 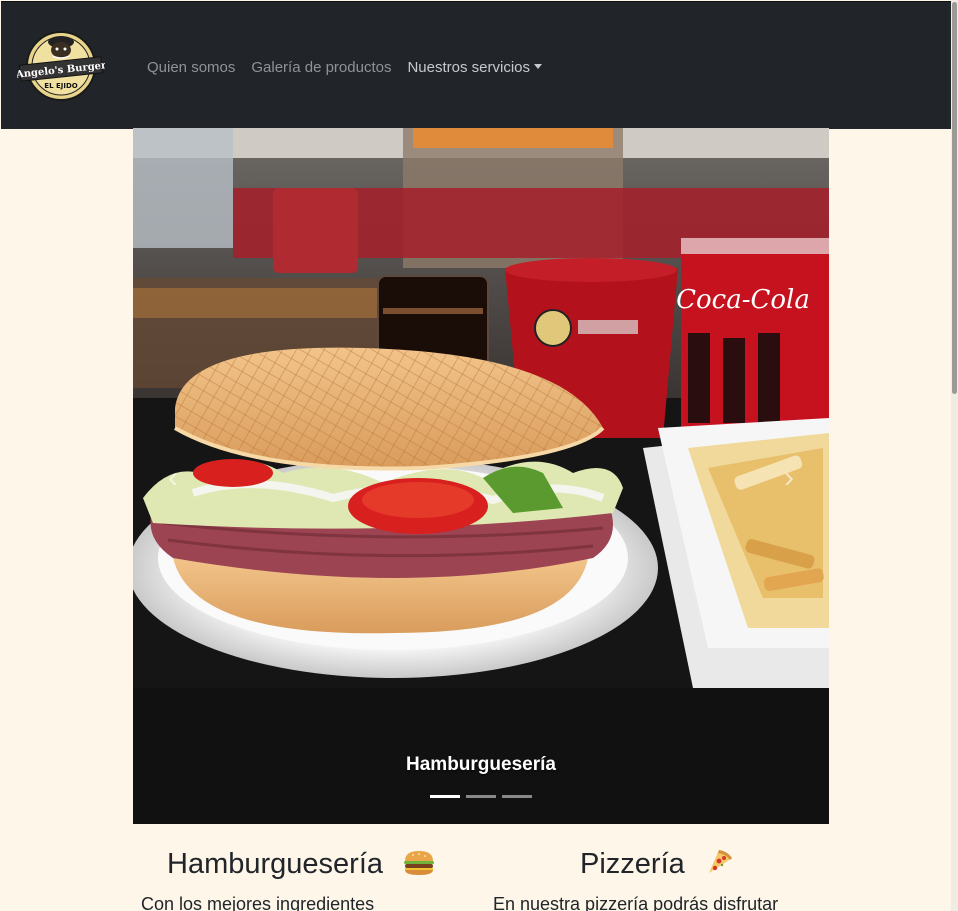 What do you see at coordinates (258, 902) in the screenshot?
I see `service-text-hamburgueseria: Con los mejores ingredientes` at bounding box center [258, 902].